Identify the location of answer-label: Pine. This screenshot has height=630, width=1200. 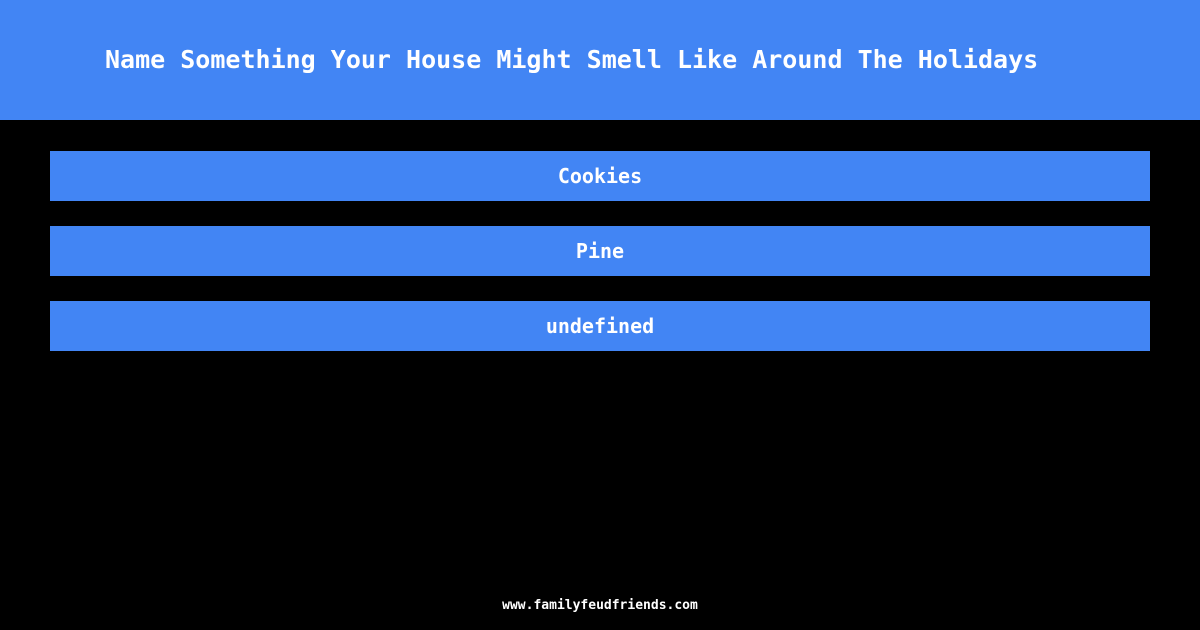
(600, 251).